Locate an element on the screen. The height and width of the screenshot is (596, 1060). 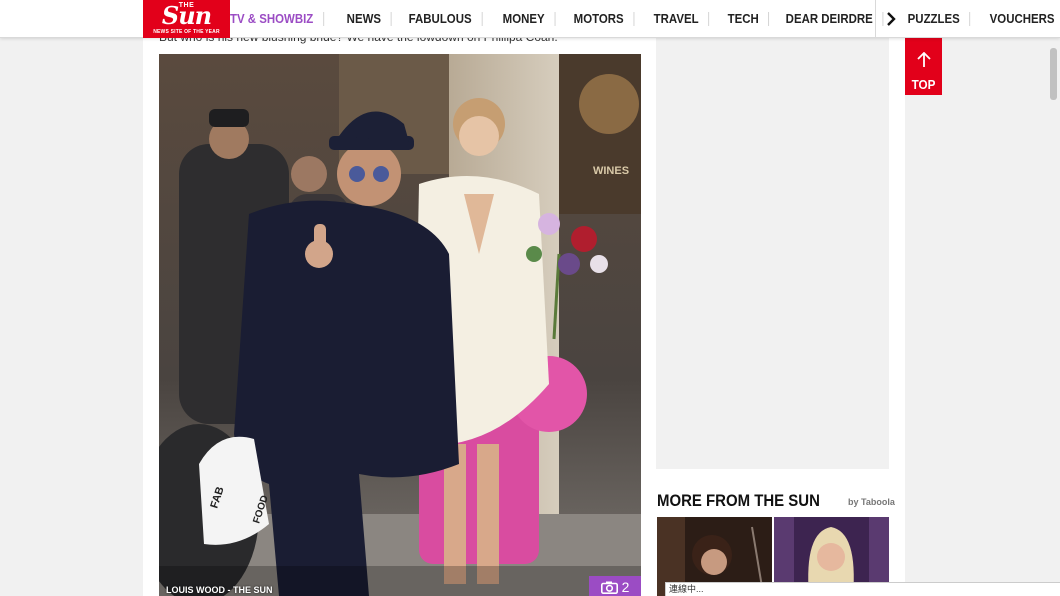
scrollbar-thumb is located at coordinates (1053, 74).